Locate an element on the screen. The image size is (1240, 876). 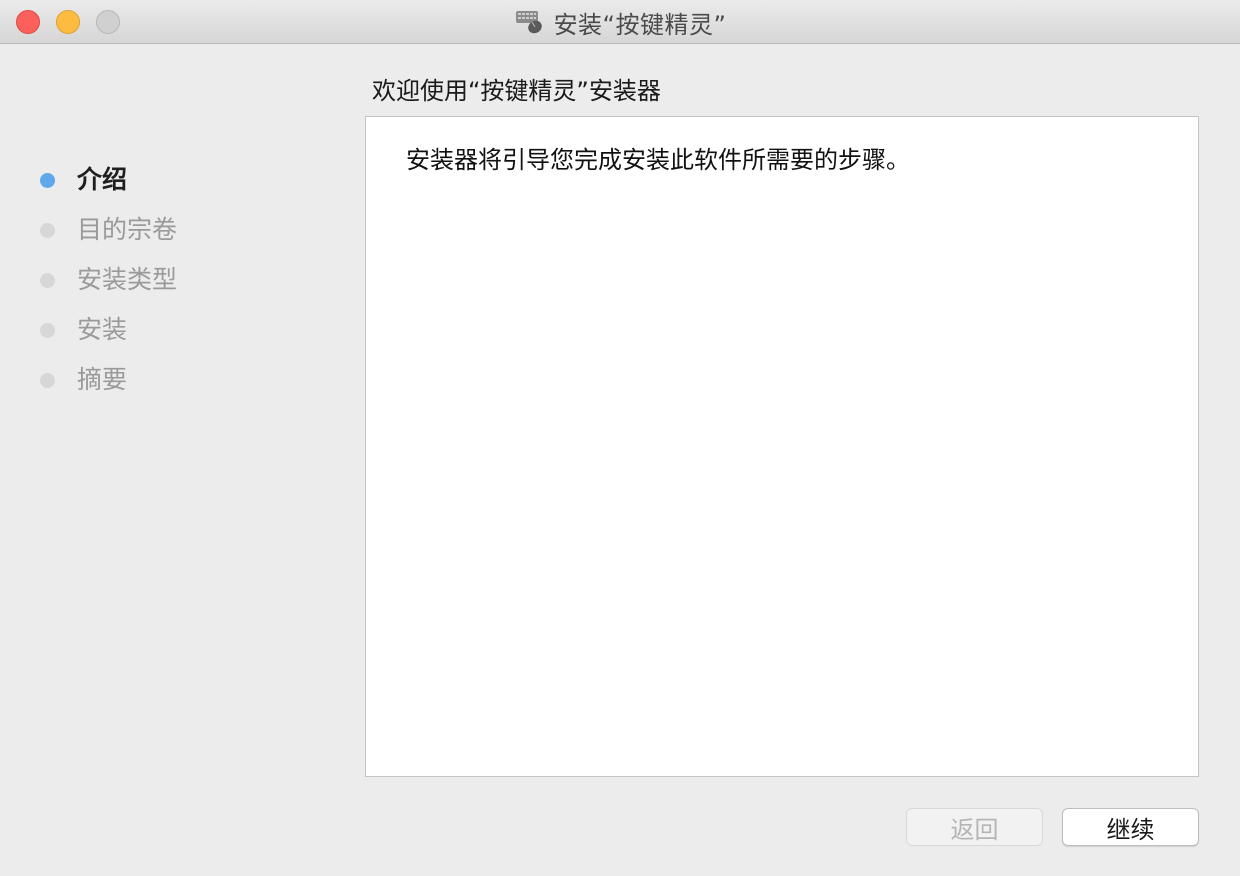
step-destination-volume: 目的宗卷 is located at coordinates (170, 230).